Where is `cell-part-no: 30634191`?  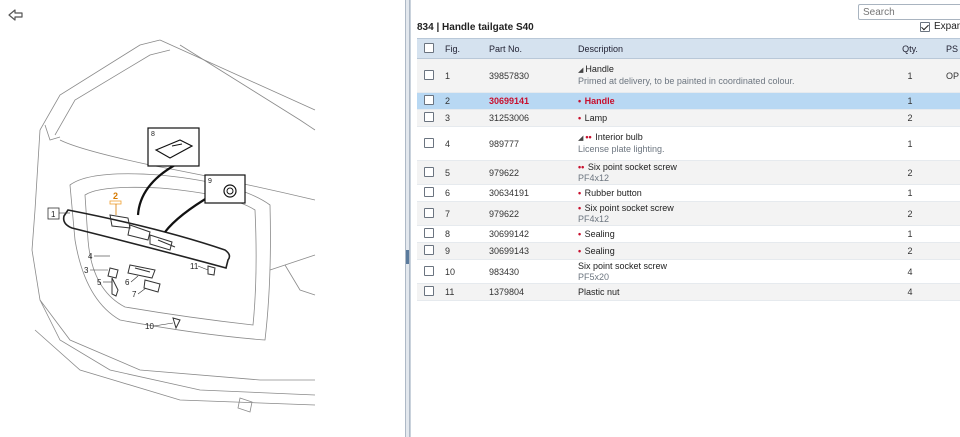 cell-part-no: 30634191 is located at coordinates (529, 193).